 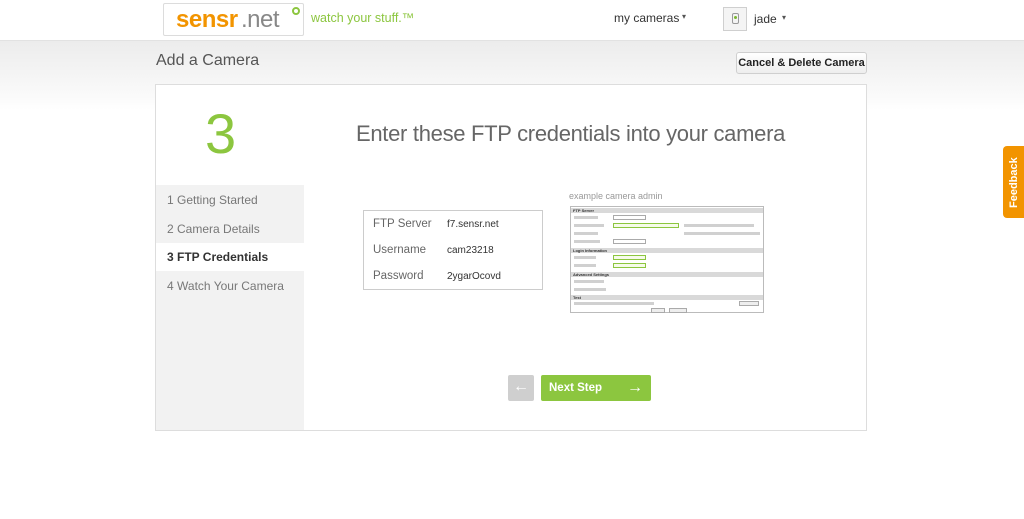 What do you see at coordinates (221, 133) in the screenshot?
I see `current-step-number: 3` at bounding box center [221, 133].